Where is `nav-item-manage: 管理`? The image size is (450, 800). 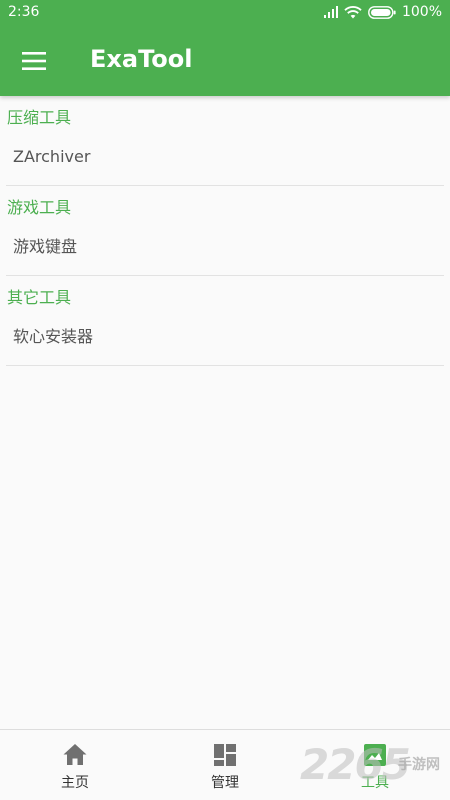 nav-item-manage: 管理 is located at coordinates (225, 765).